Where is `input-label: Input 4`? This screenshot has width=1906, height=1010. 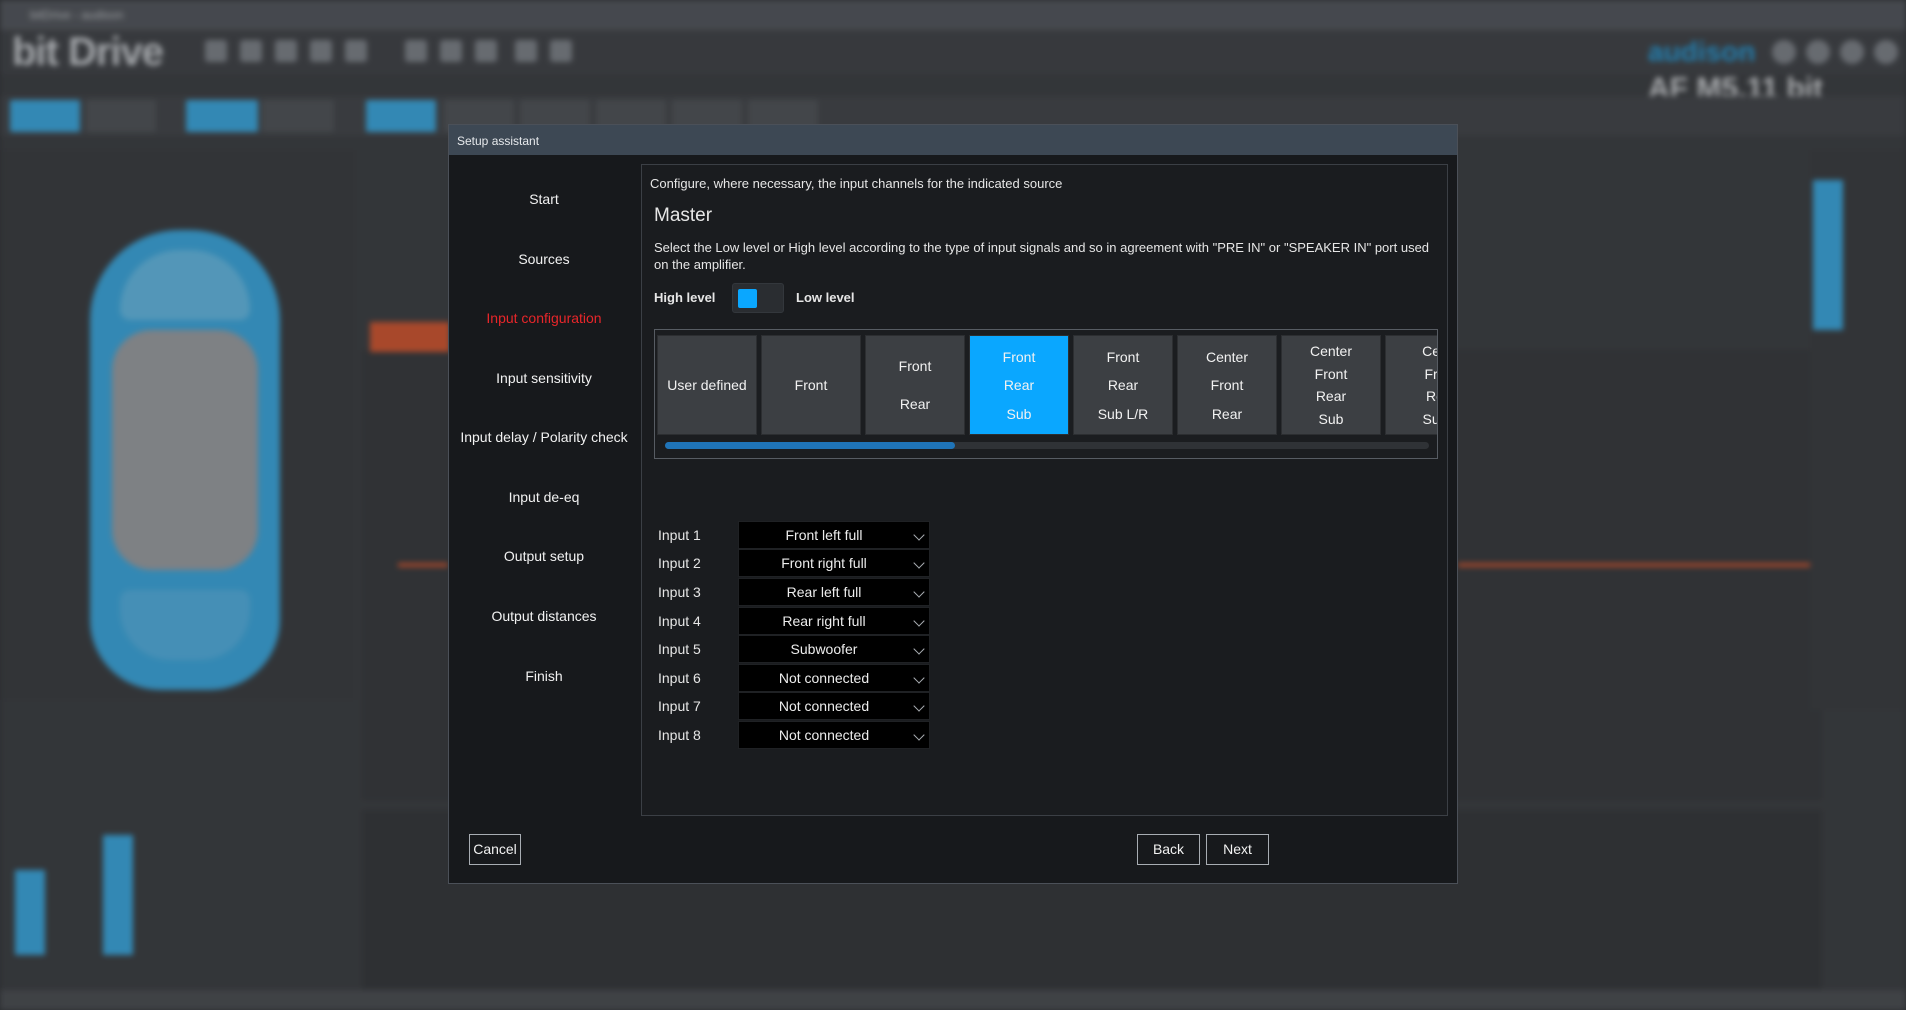 input-label: Input 4 is located at coordinates (679, 621).